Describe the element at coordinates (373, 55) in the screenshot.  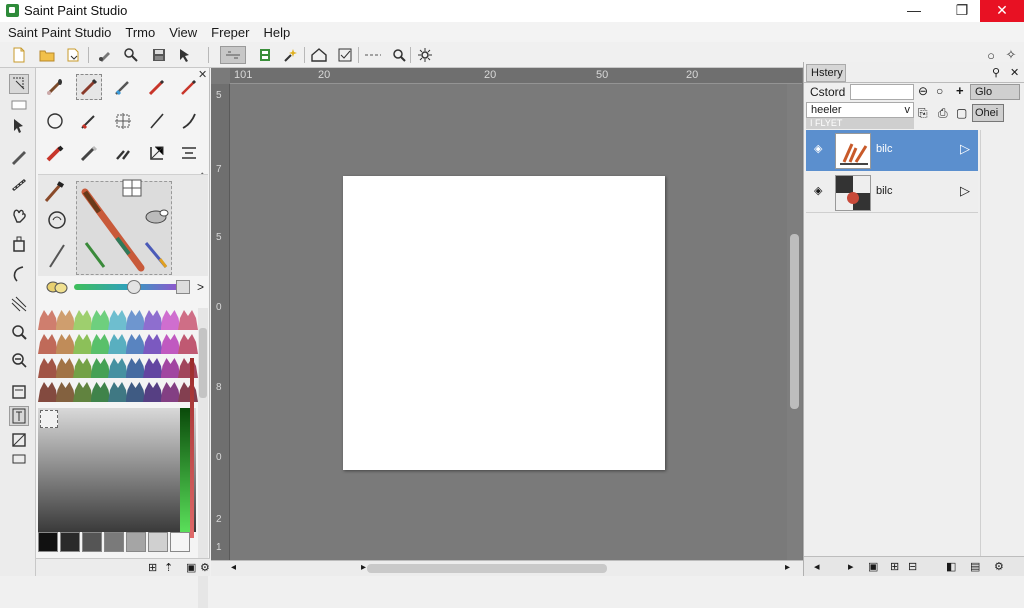
I see `dots-icon` at that location.